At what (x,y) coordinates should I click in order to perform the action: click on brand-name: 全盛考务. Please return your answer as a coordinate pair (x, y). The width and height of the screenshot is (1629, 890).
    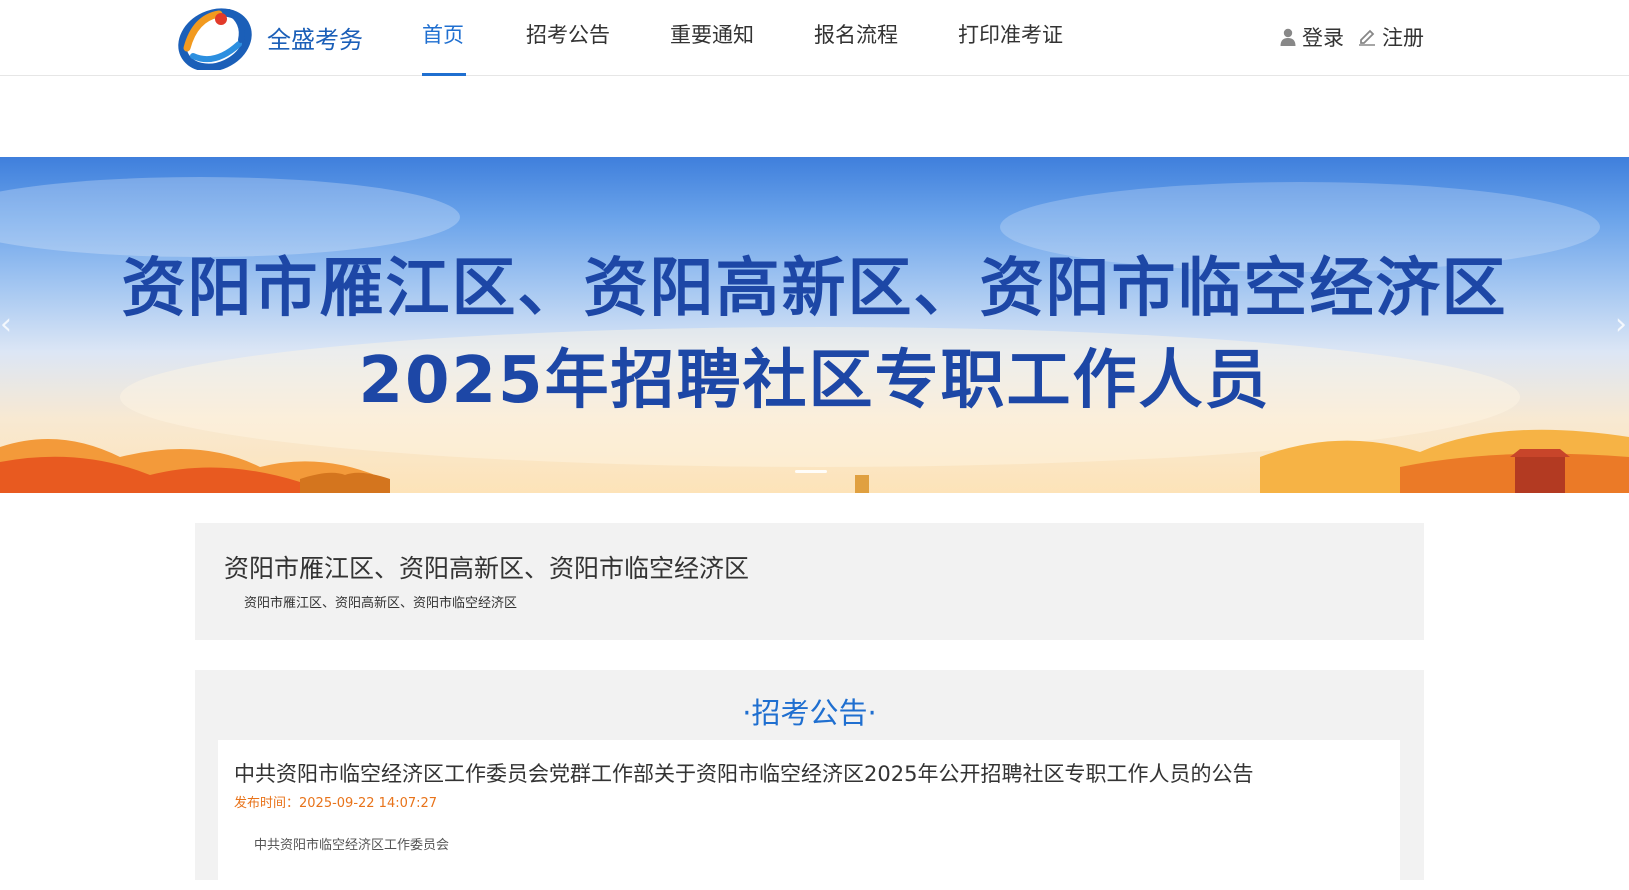
    Looking at the image, I should click on (315, 37).